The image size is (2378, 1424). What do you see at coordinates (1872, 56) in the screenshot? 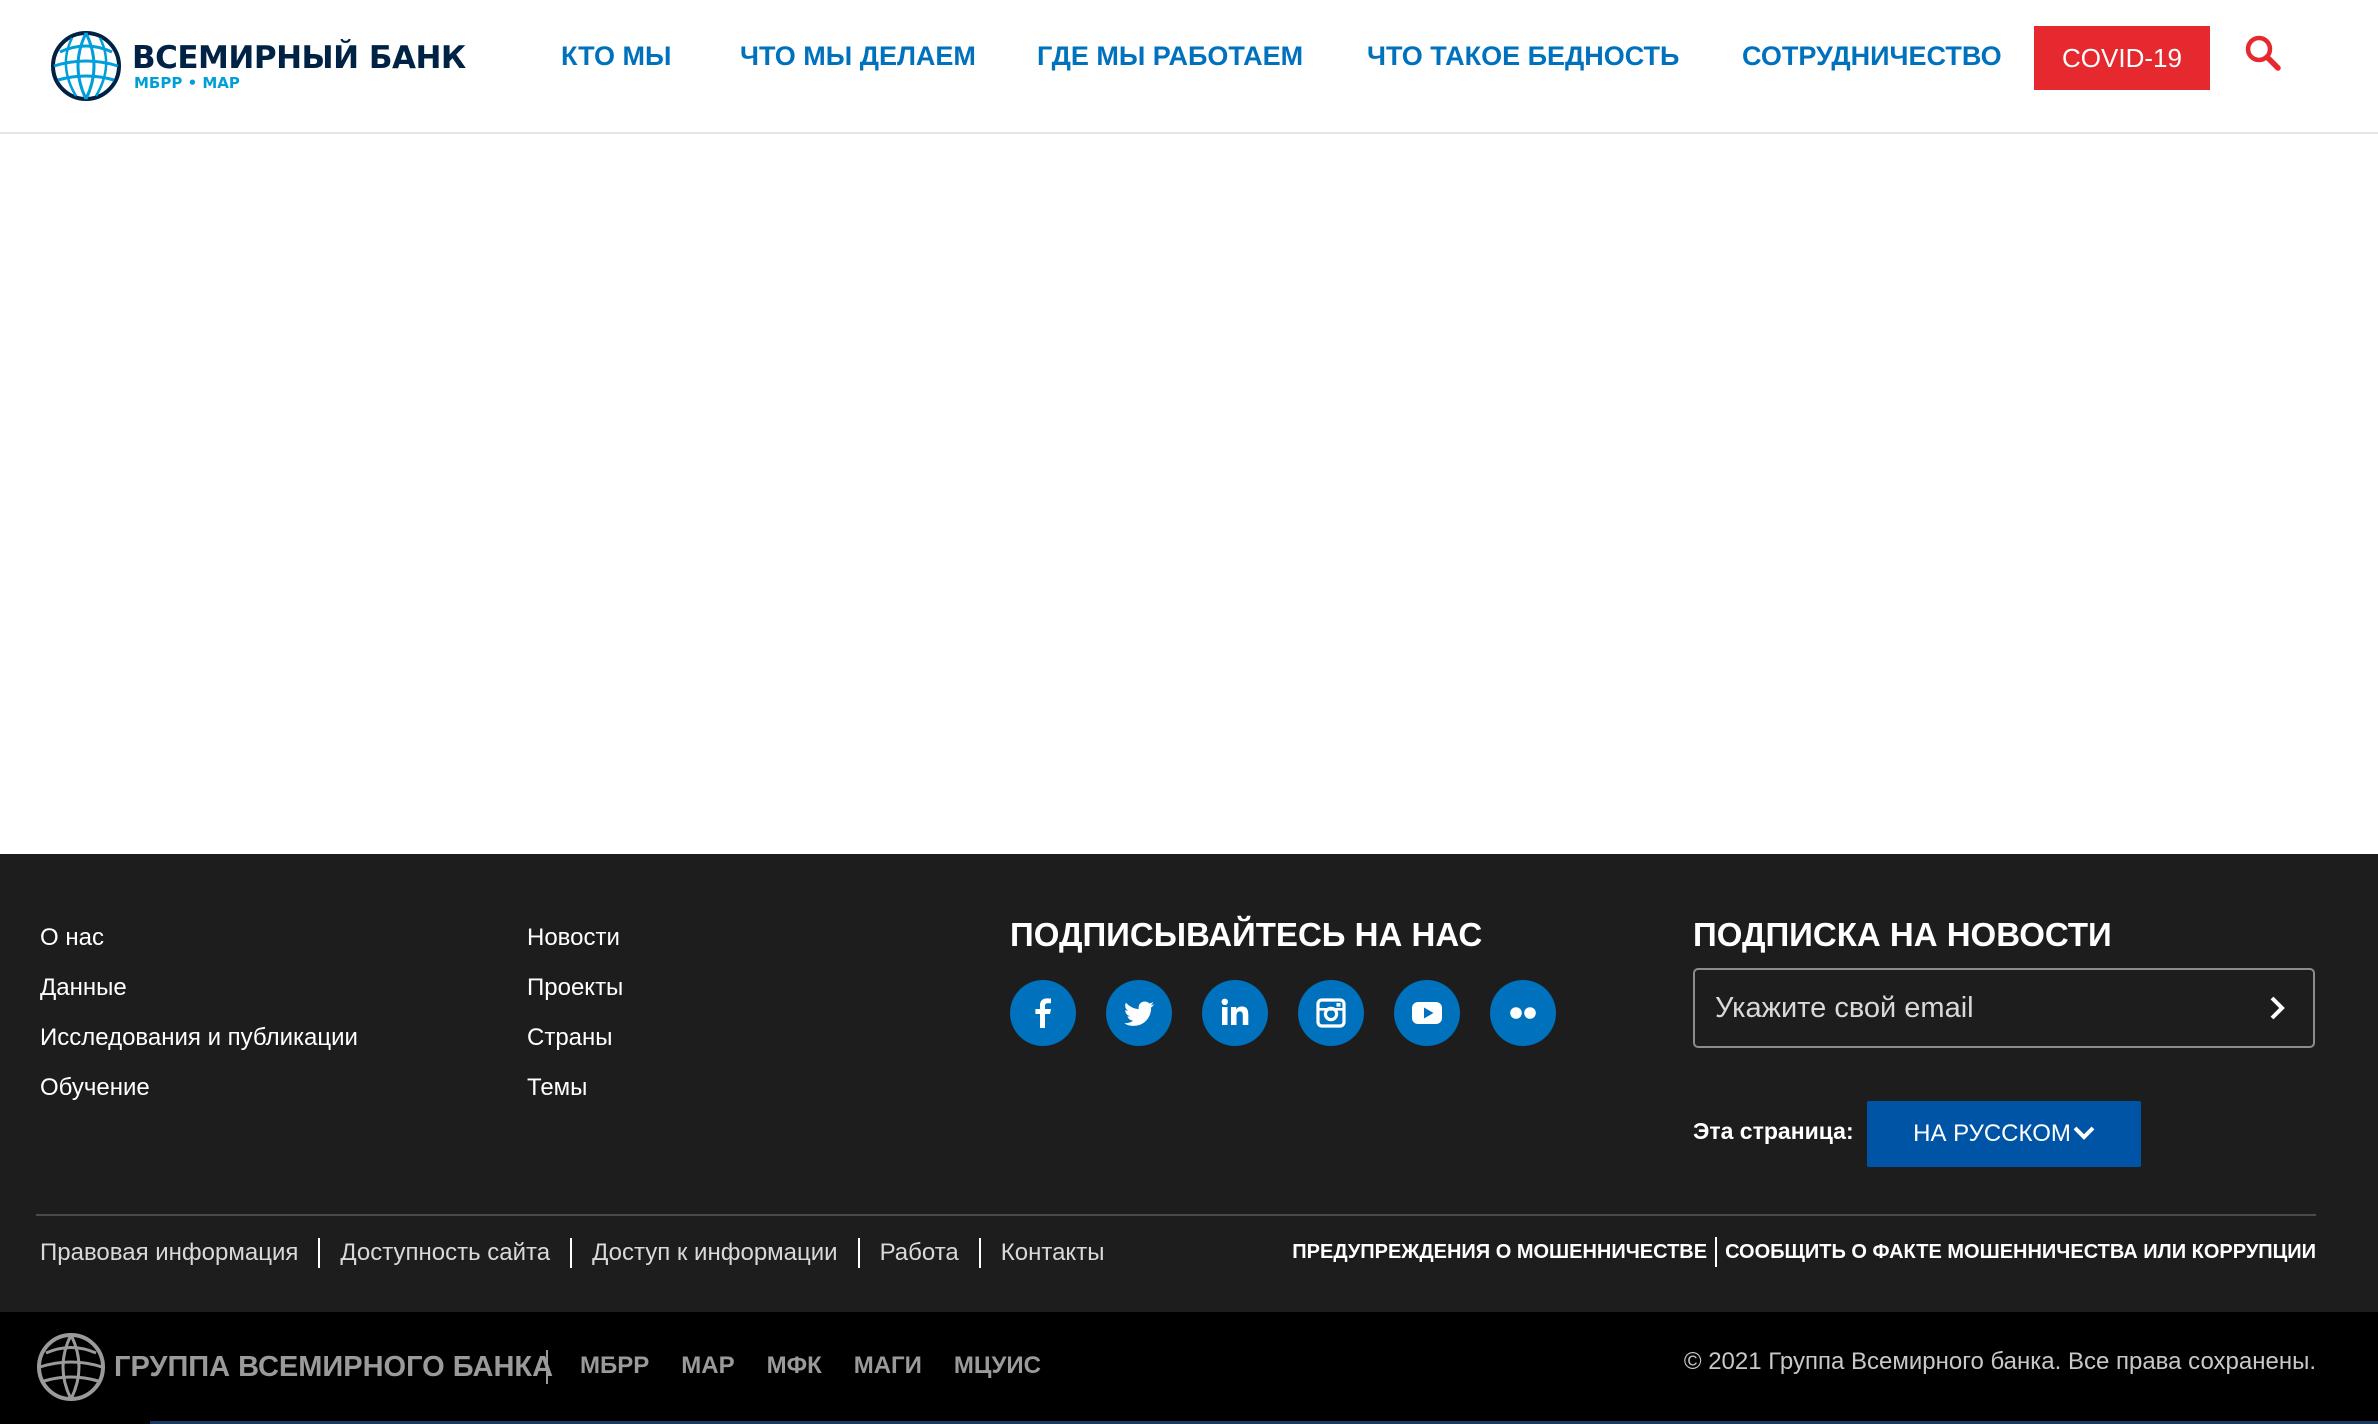
I see `nav-work-with-us: СОТРУДНИЧЕСТВО` at bounding box center [1872, 56].